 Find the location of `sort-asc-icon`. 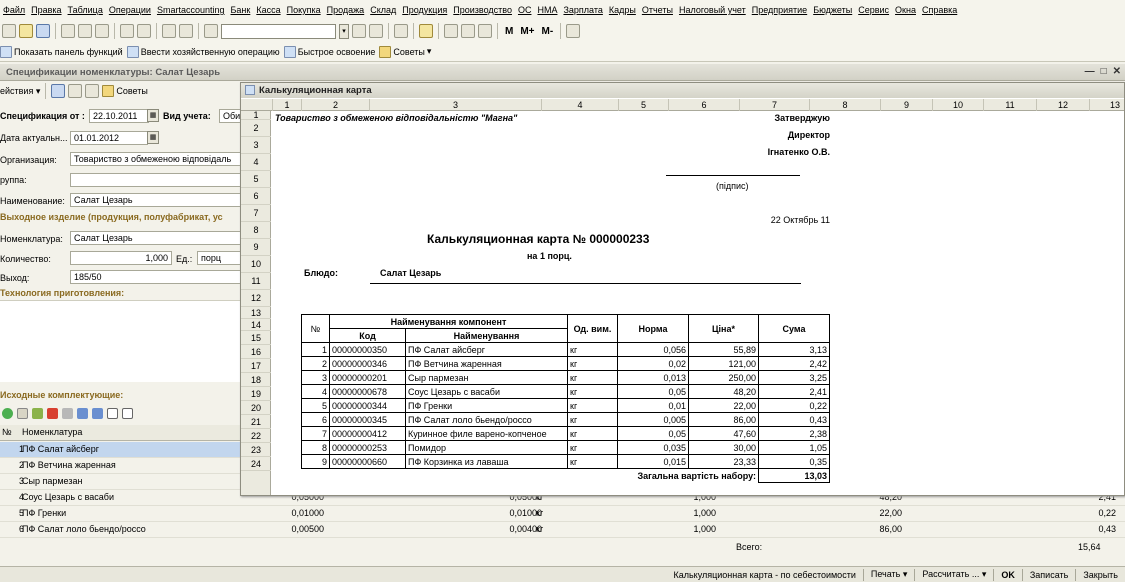

sort-asc-icon is located at coordinates (112, 413).